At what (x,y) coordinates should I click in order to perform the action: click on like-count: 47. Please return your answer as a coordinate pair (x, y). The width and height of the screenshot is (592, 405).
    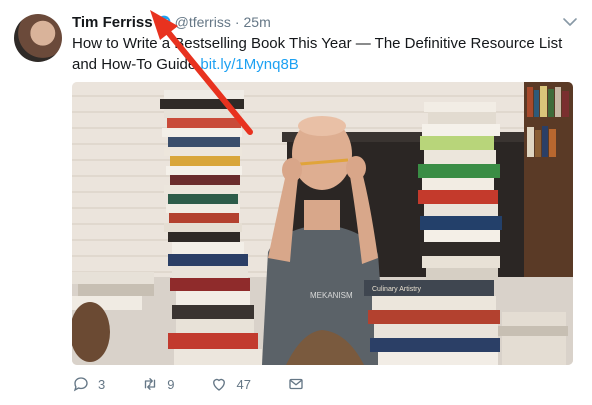
    Looking at the image, I should click on (243, 384).